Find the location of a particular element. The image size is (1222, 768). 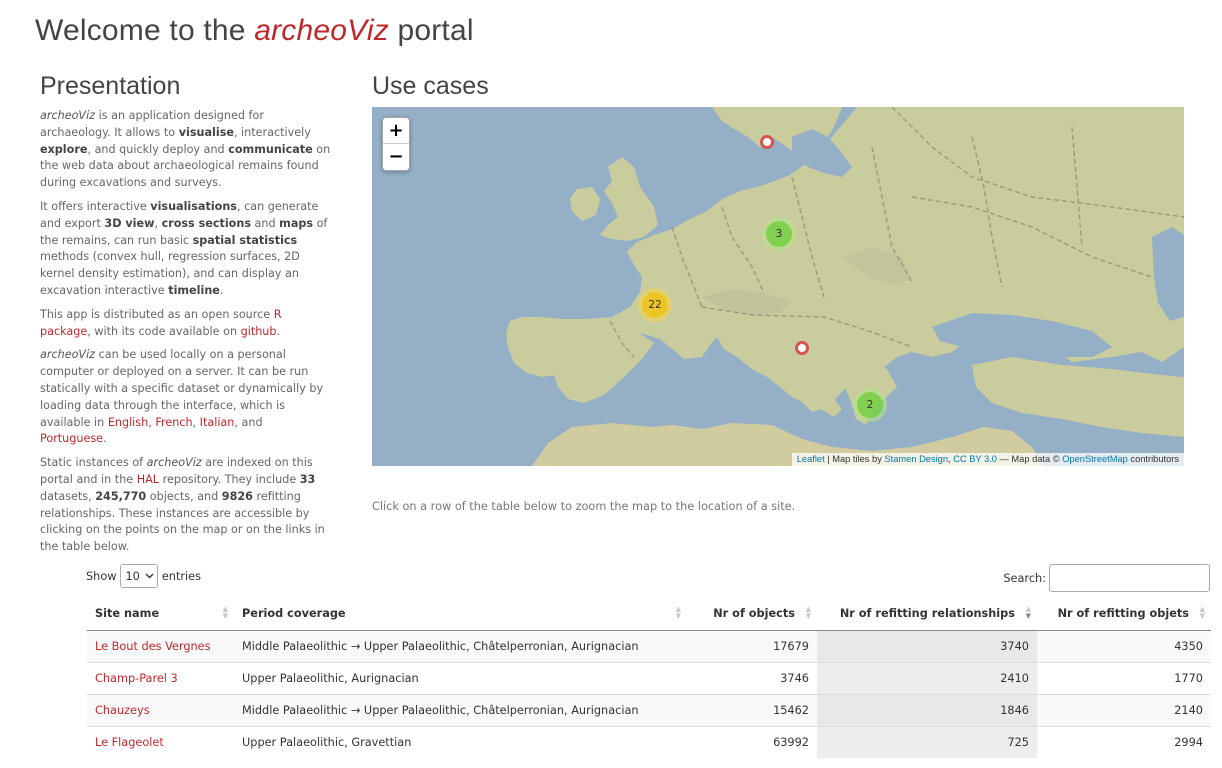

leaflet-link: Leaflet is located at coordinates (811, 459).